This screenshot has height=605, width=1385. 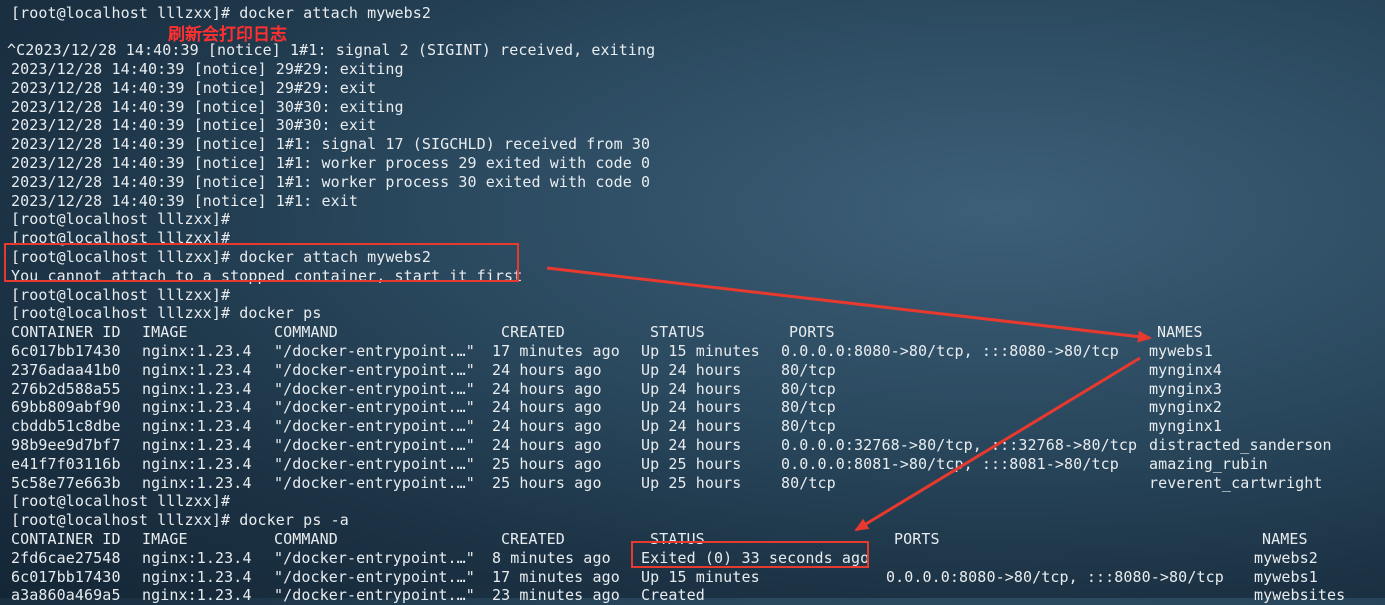 I want to click on terminal-text: 0.0.0.0:8081->80/tcp, :::8081->80/tcp, so click(x=950, y=463).